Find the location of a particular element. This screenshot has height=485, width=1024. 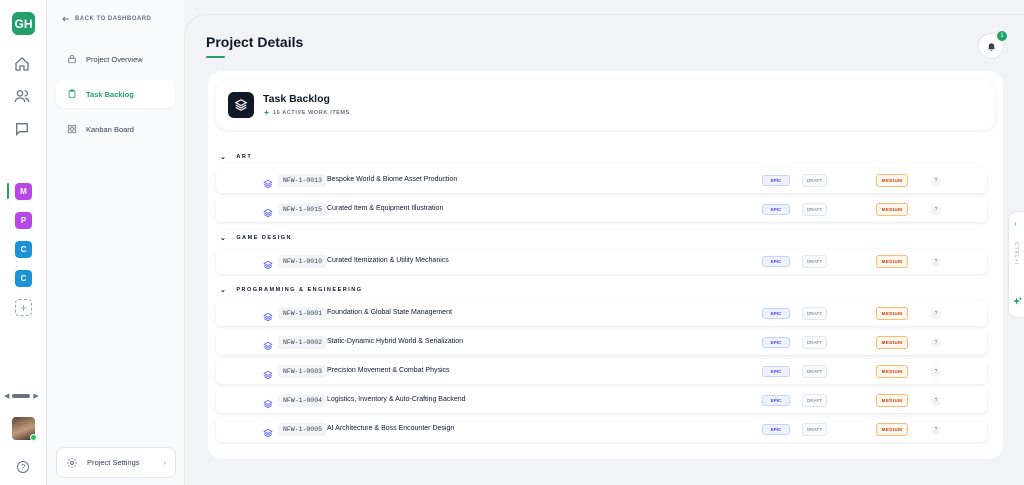

ai-sparkle-icon is located at coordinates (1017, 301).